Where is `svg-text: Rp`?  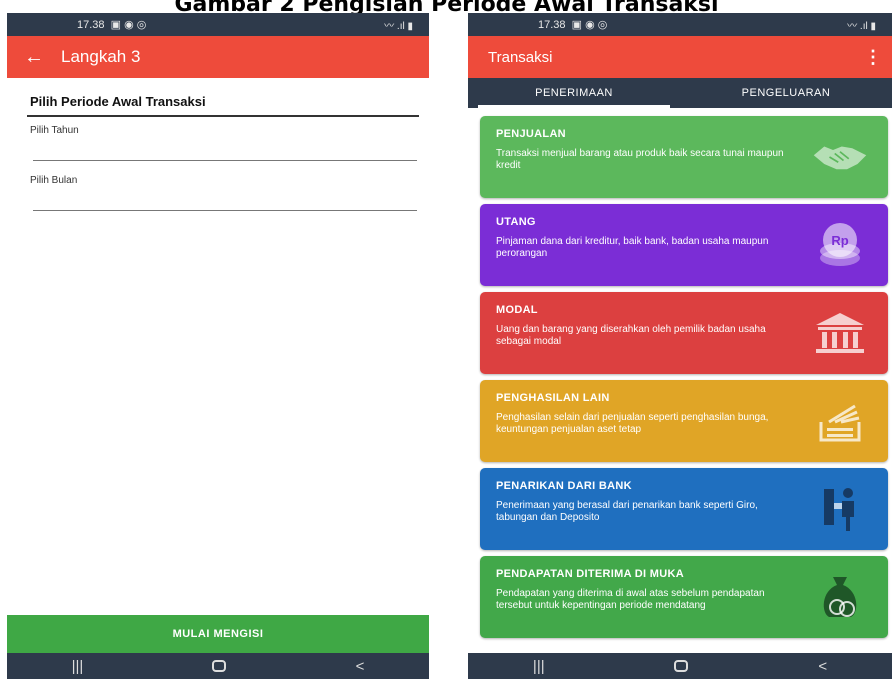 svg-text: Rp is located at coordinates (839, 240).